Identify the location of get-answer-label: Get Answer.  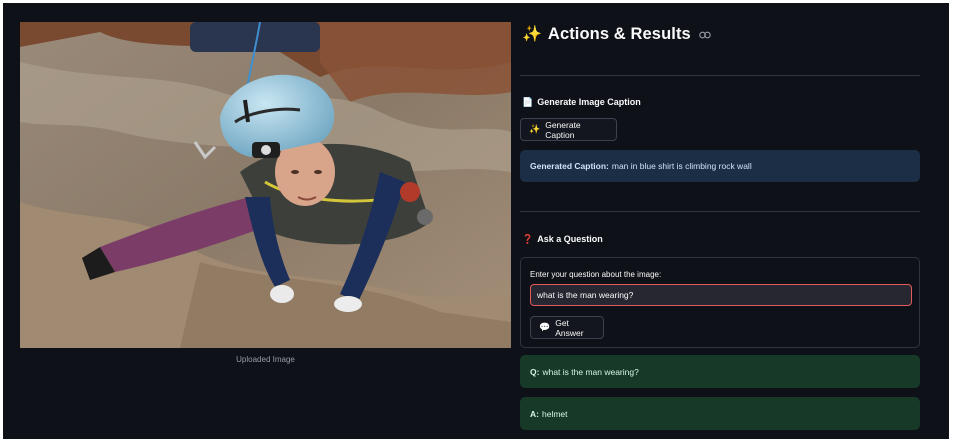
(569, 327).